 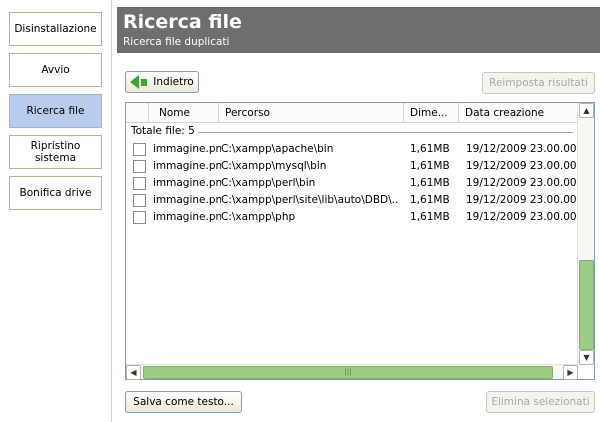 I want to click on scroll-down-icon: ▼, so click(x=586, y=357).